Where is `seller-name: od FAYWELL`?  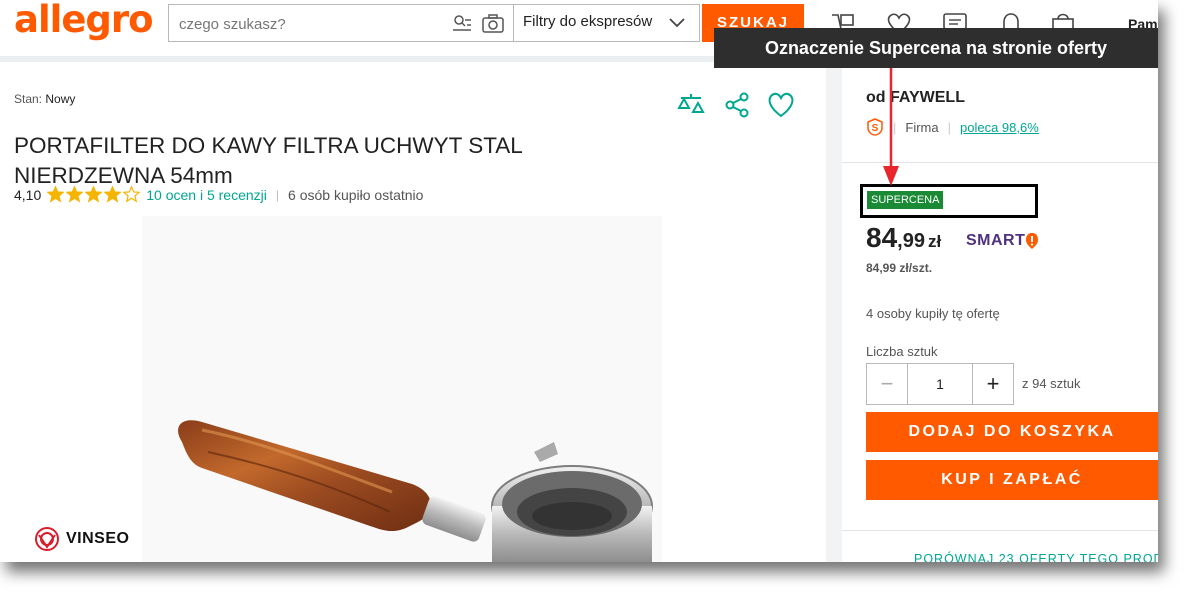 seller-name: od FAYWELL is located at coordinates (915, 98).